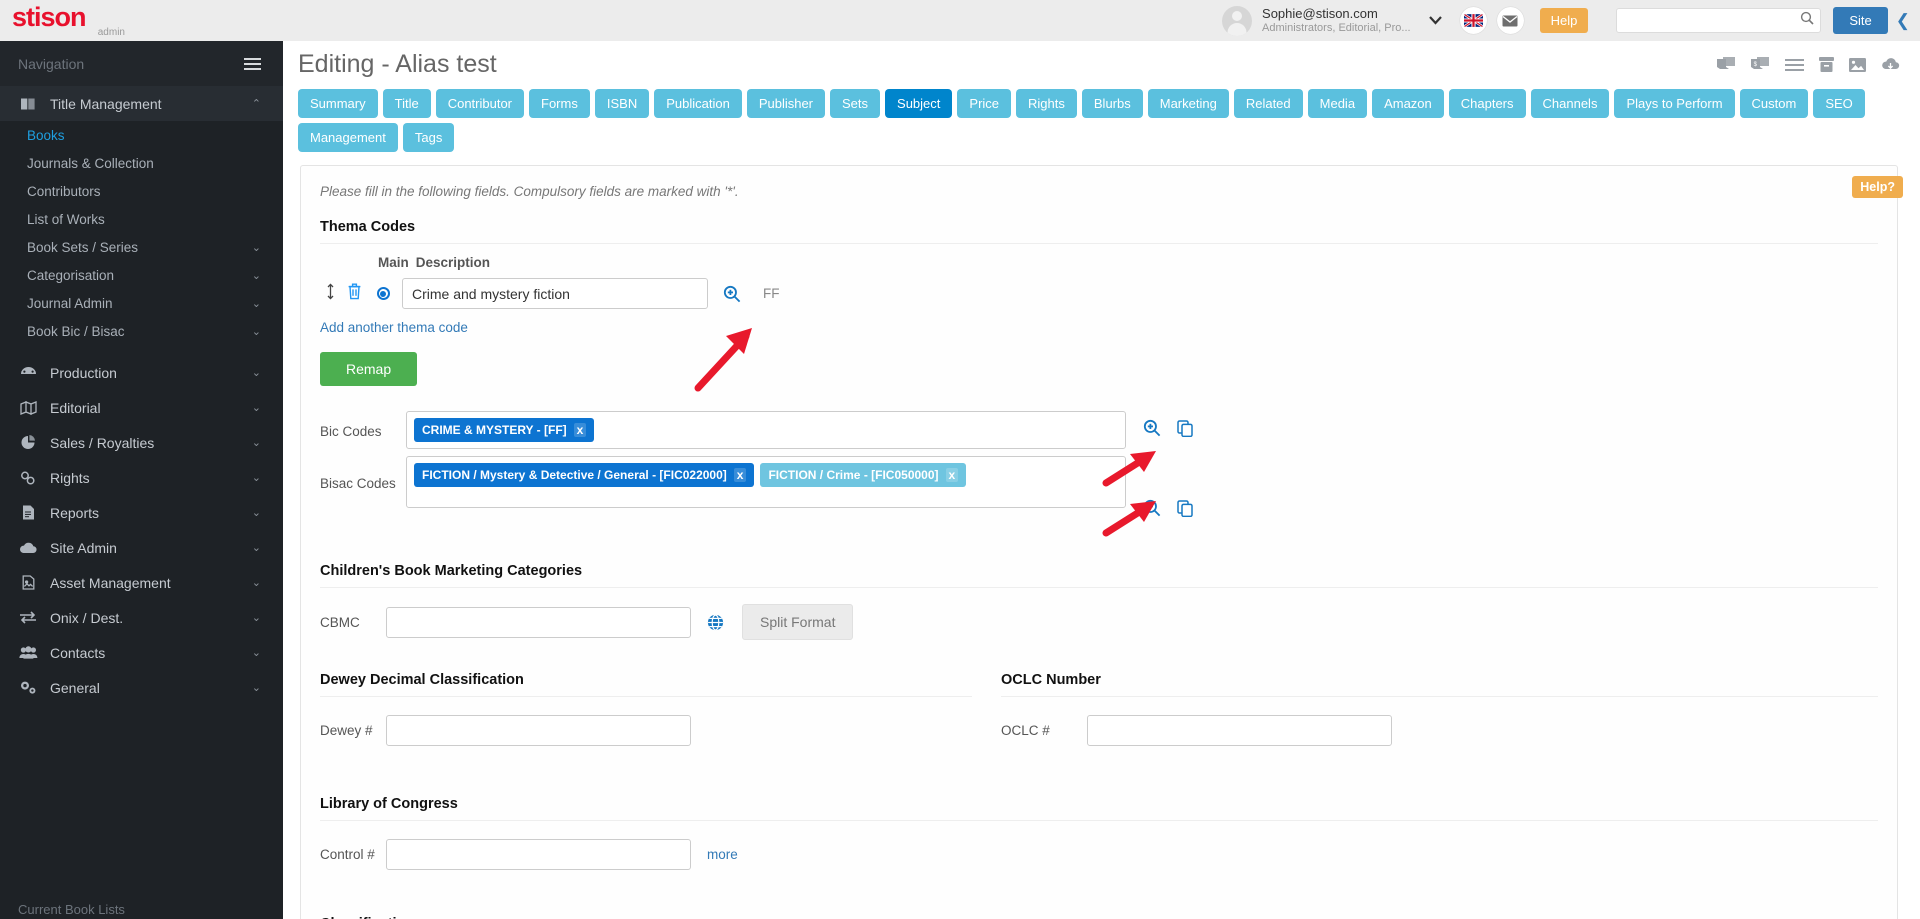  Describe the element at coordinates (1046, 103) in the screenshot. I see `tab-rights: Rights` at that location.